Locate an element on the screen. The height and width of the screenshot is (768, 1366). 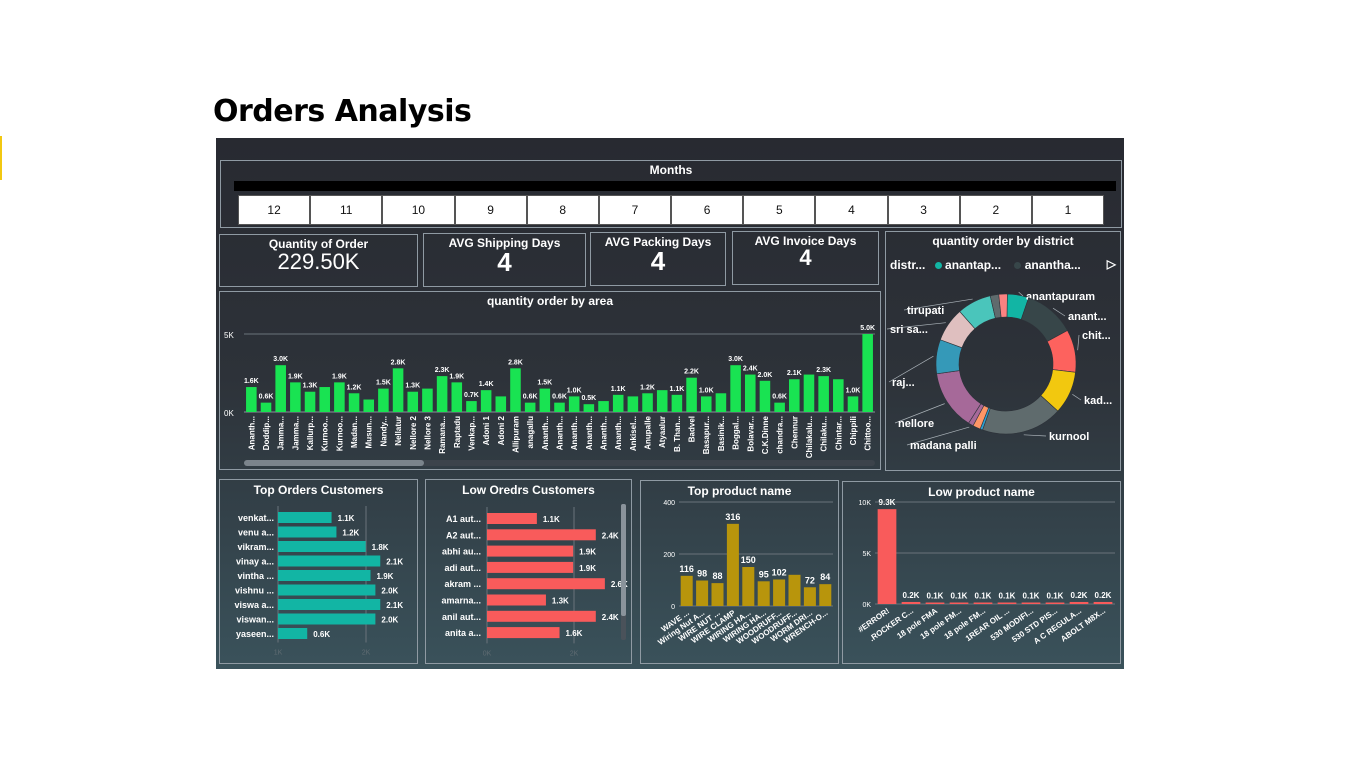
month-12-button: 12 is located at coordinates (274, 210).